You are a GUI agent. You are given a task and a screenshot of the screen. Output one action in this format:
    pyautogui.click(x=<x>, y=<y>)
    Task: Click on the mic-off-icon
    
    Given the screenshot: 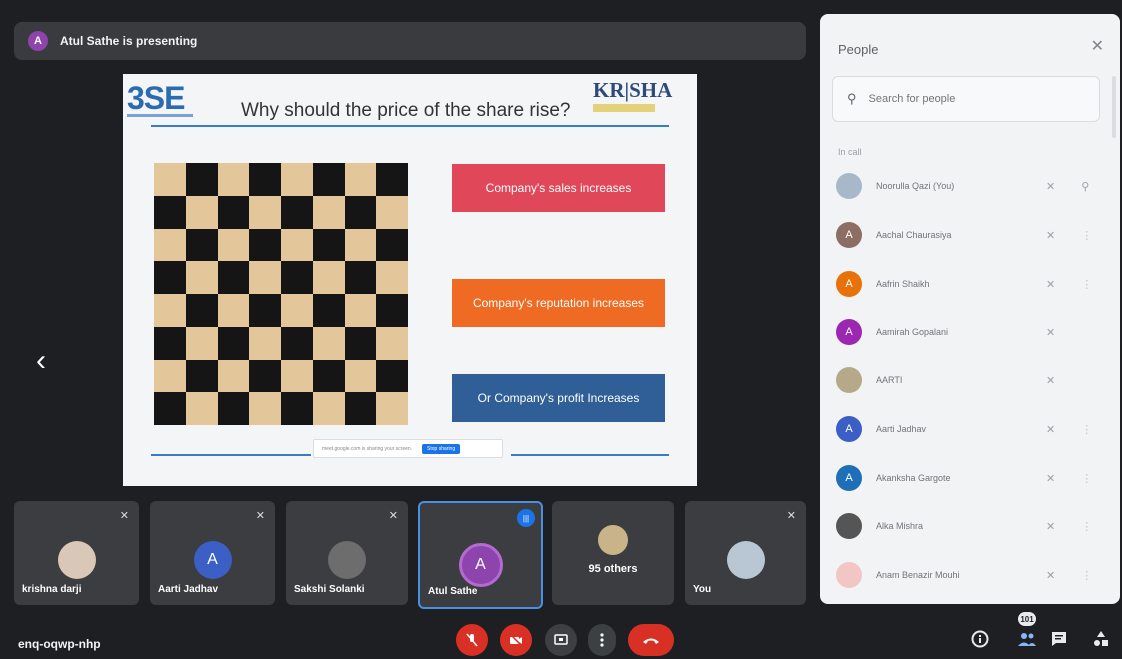 What is the action you would take?
    pyautogui.click(x=472, y=640)
    